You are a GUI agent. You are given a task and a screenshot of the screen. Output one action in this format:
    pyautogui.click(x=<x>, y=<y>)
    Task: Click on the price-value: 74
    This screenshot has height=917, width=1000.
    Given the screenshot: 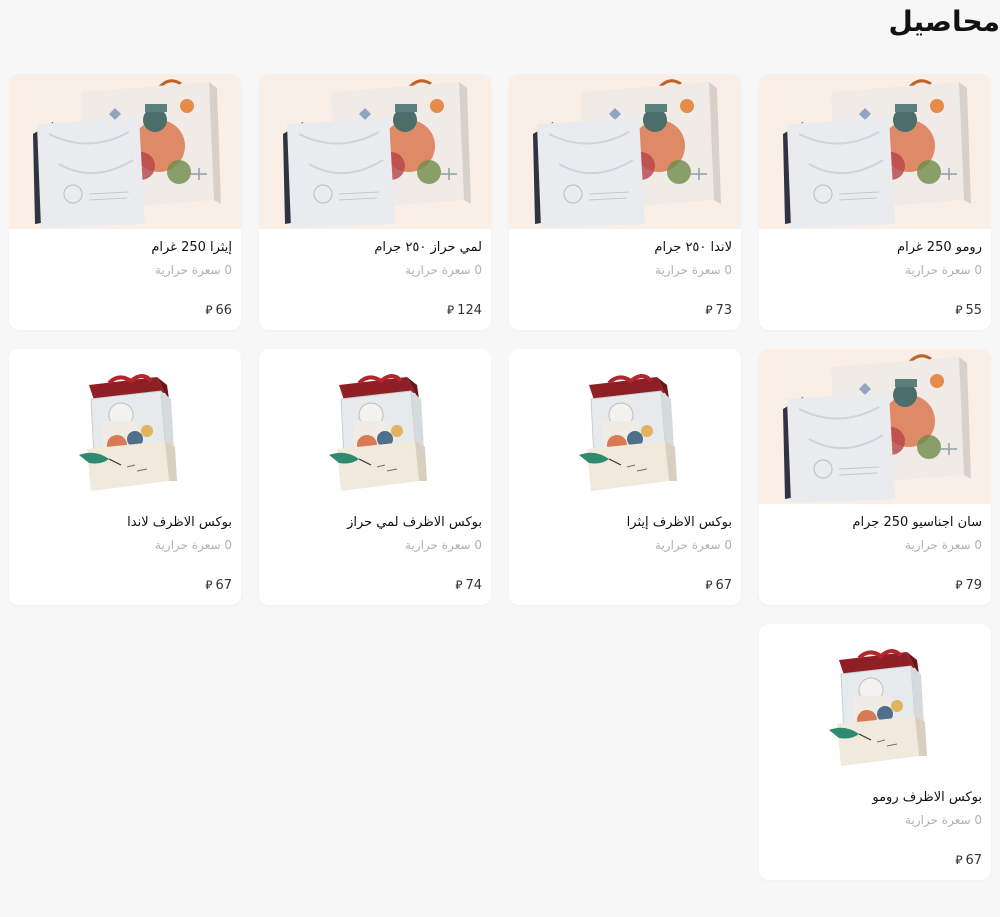 What is the action you would take?
    pyautogui.click(x=473, y=585)
    